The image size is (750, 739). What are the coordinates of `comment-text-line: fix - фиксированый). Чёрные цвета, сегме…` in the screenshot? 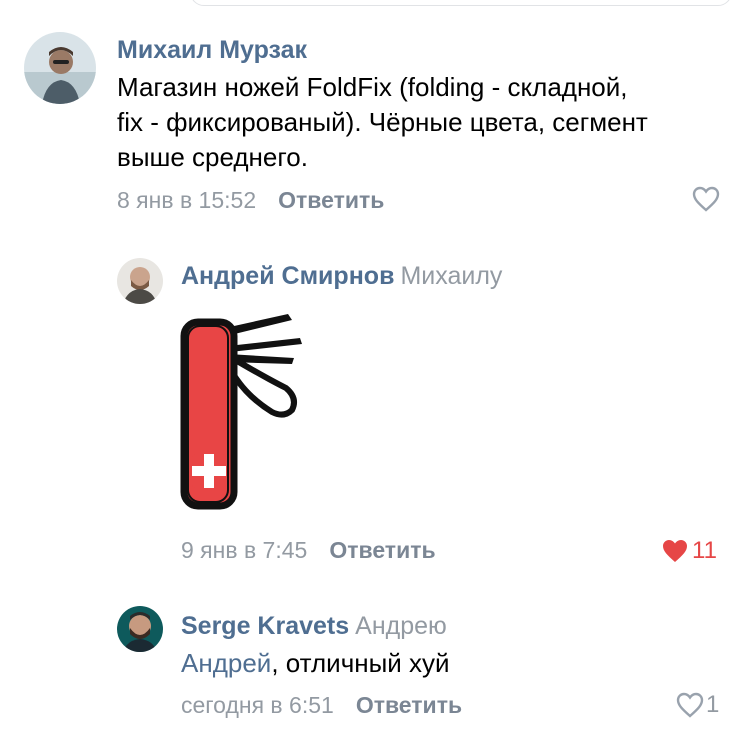 It's located at (382, 122).